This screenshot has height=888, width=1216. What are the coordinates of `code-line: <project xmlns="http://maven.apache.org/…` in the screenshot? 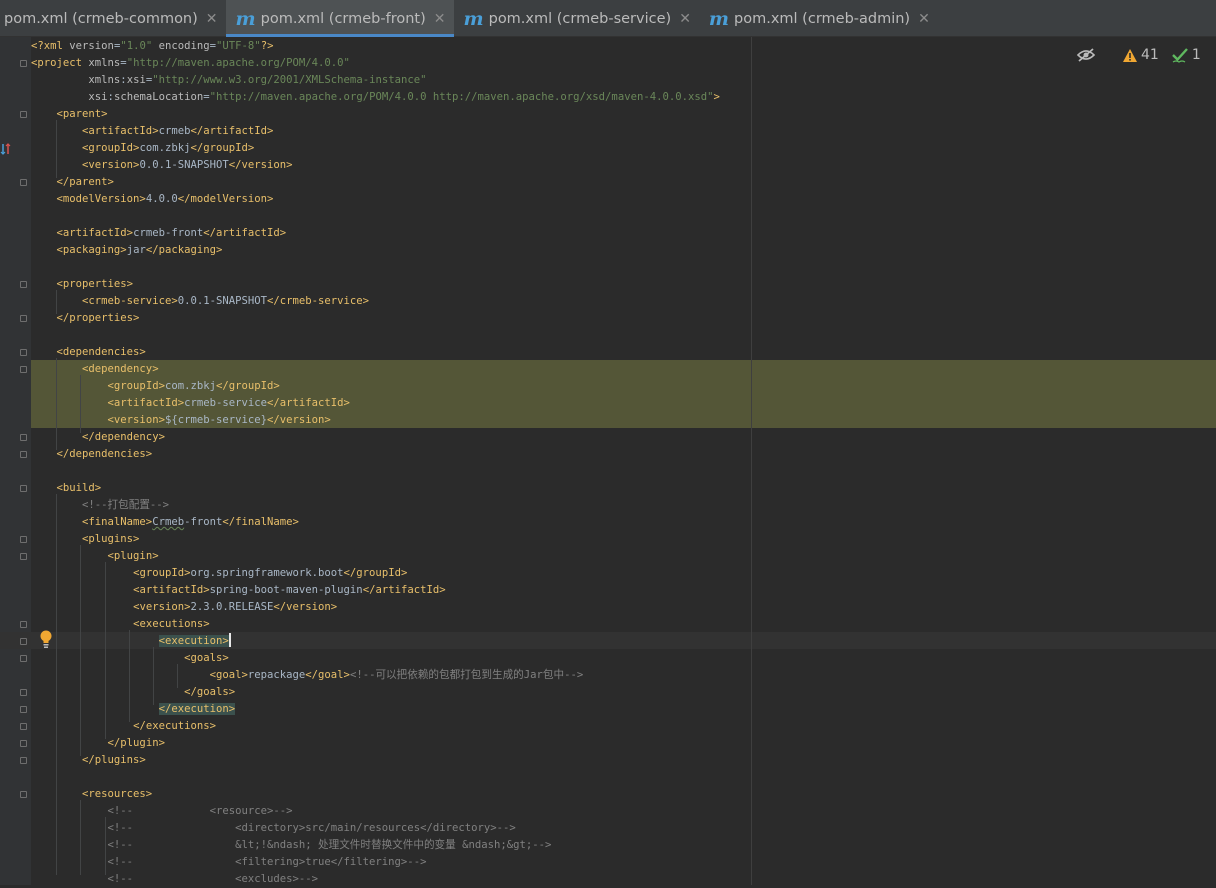 It's located at (190, 63).